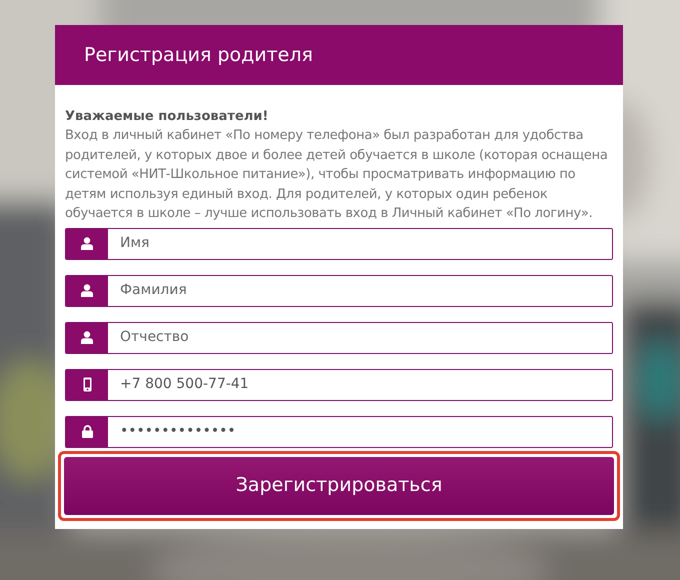  What do you see at coordinates (87, 384) in the screenshot?
I see `phone-icon` at bounding box center [87, 384].